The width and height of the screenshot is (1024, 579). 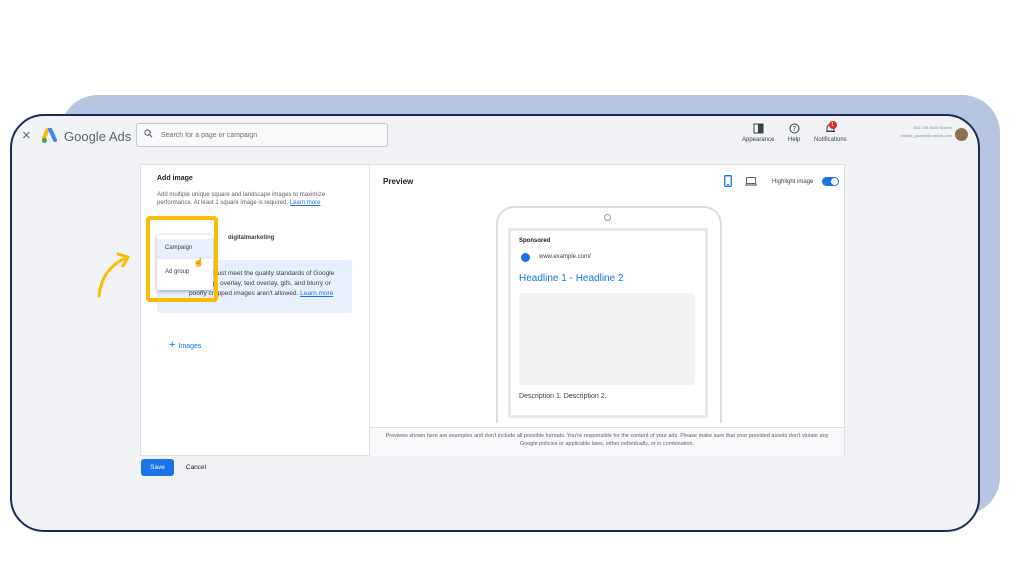 What do you see at coordinates (926, 135) in the screenshot?
I see `account-email: shams_yousef@outlook.com` at bounding box center [926, 135].